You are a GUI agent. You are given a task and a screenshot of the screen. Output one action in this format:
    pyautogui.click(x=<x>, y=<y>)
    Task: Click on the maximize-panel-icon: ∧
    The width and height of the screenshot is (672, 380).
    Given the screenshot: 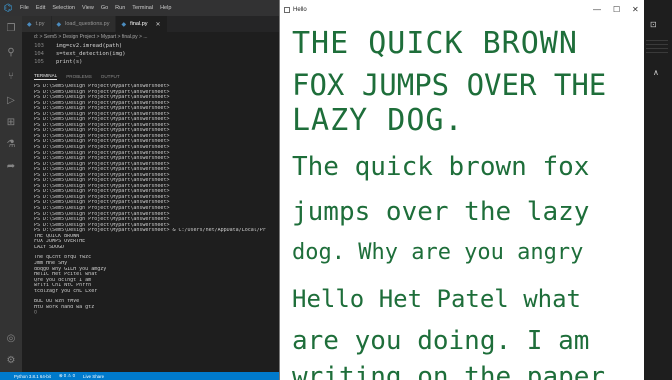 What is the action you would take?
    pyautogui.click(x=656, y=72)
    